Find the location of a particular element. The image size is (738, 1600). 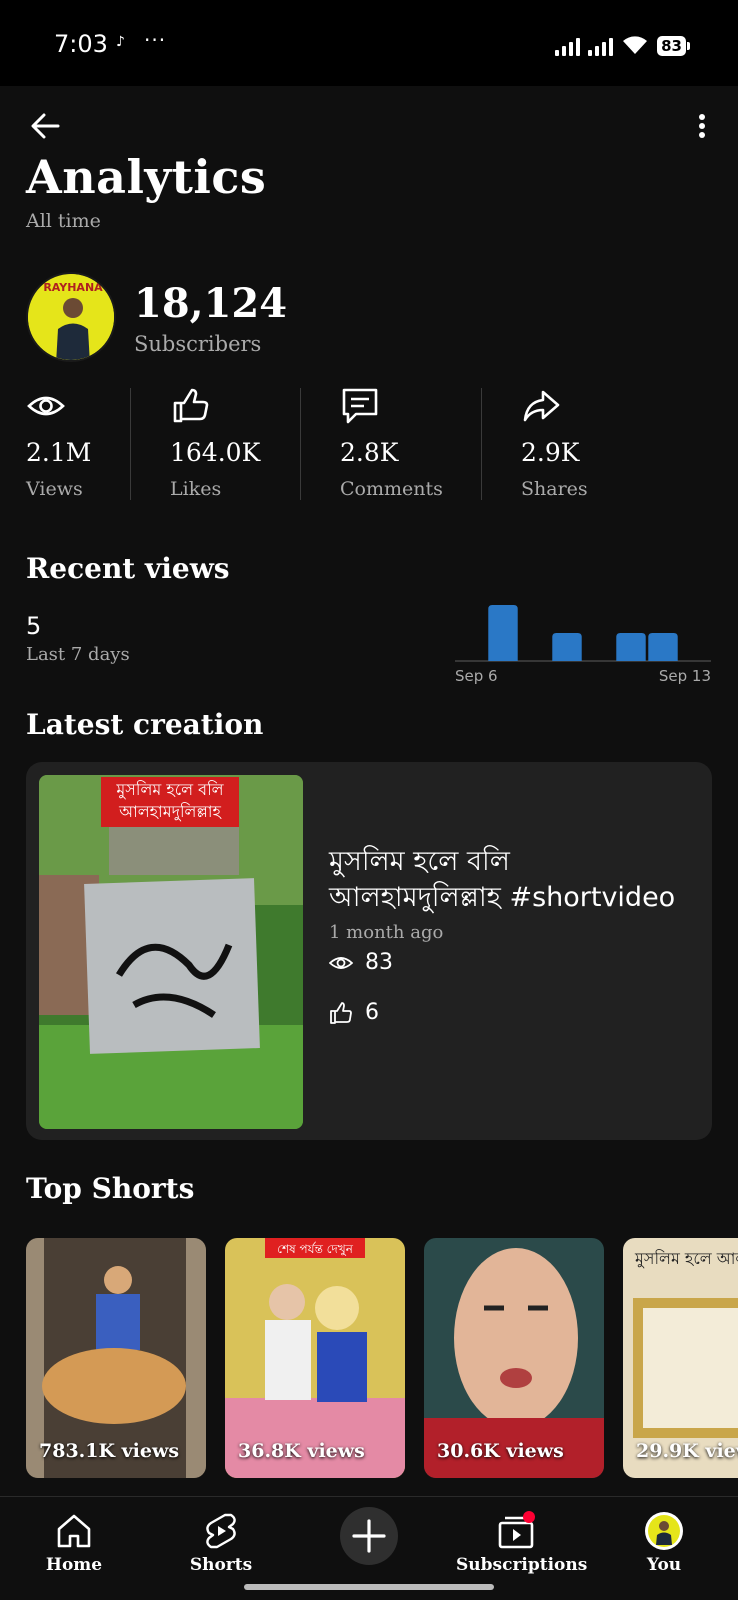

nav-home-label: Home is located at coordinates (74, 1565).